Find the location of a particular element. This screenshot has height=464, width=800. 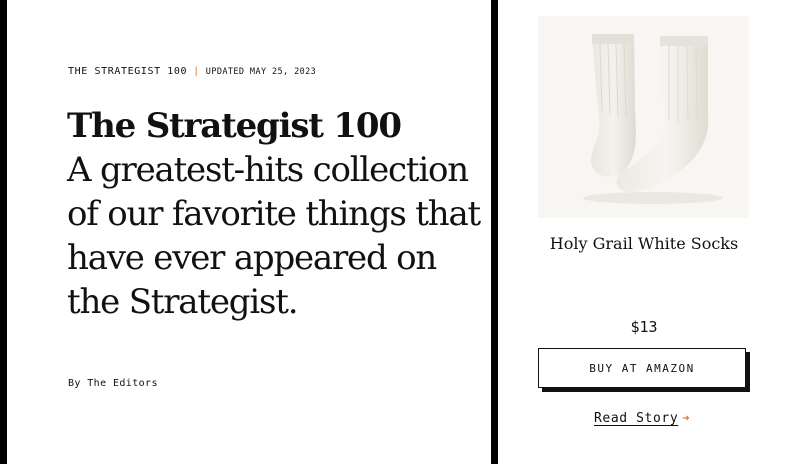

product-image is located at coordinates (643, 117).